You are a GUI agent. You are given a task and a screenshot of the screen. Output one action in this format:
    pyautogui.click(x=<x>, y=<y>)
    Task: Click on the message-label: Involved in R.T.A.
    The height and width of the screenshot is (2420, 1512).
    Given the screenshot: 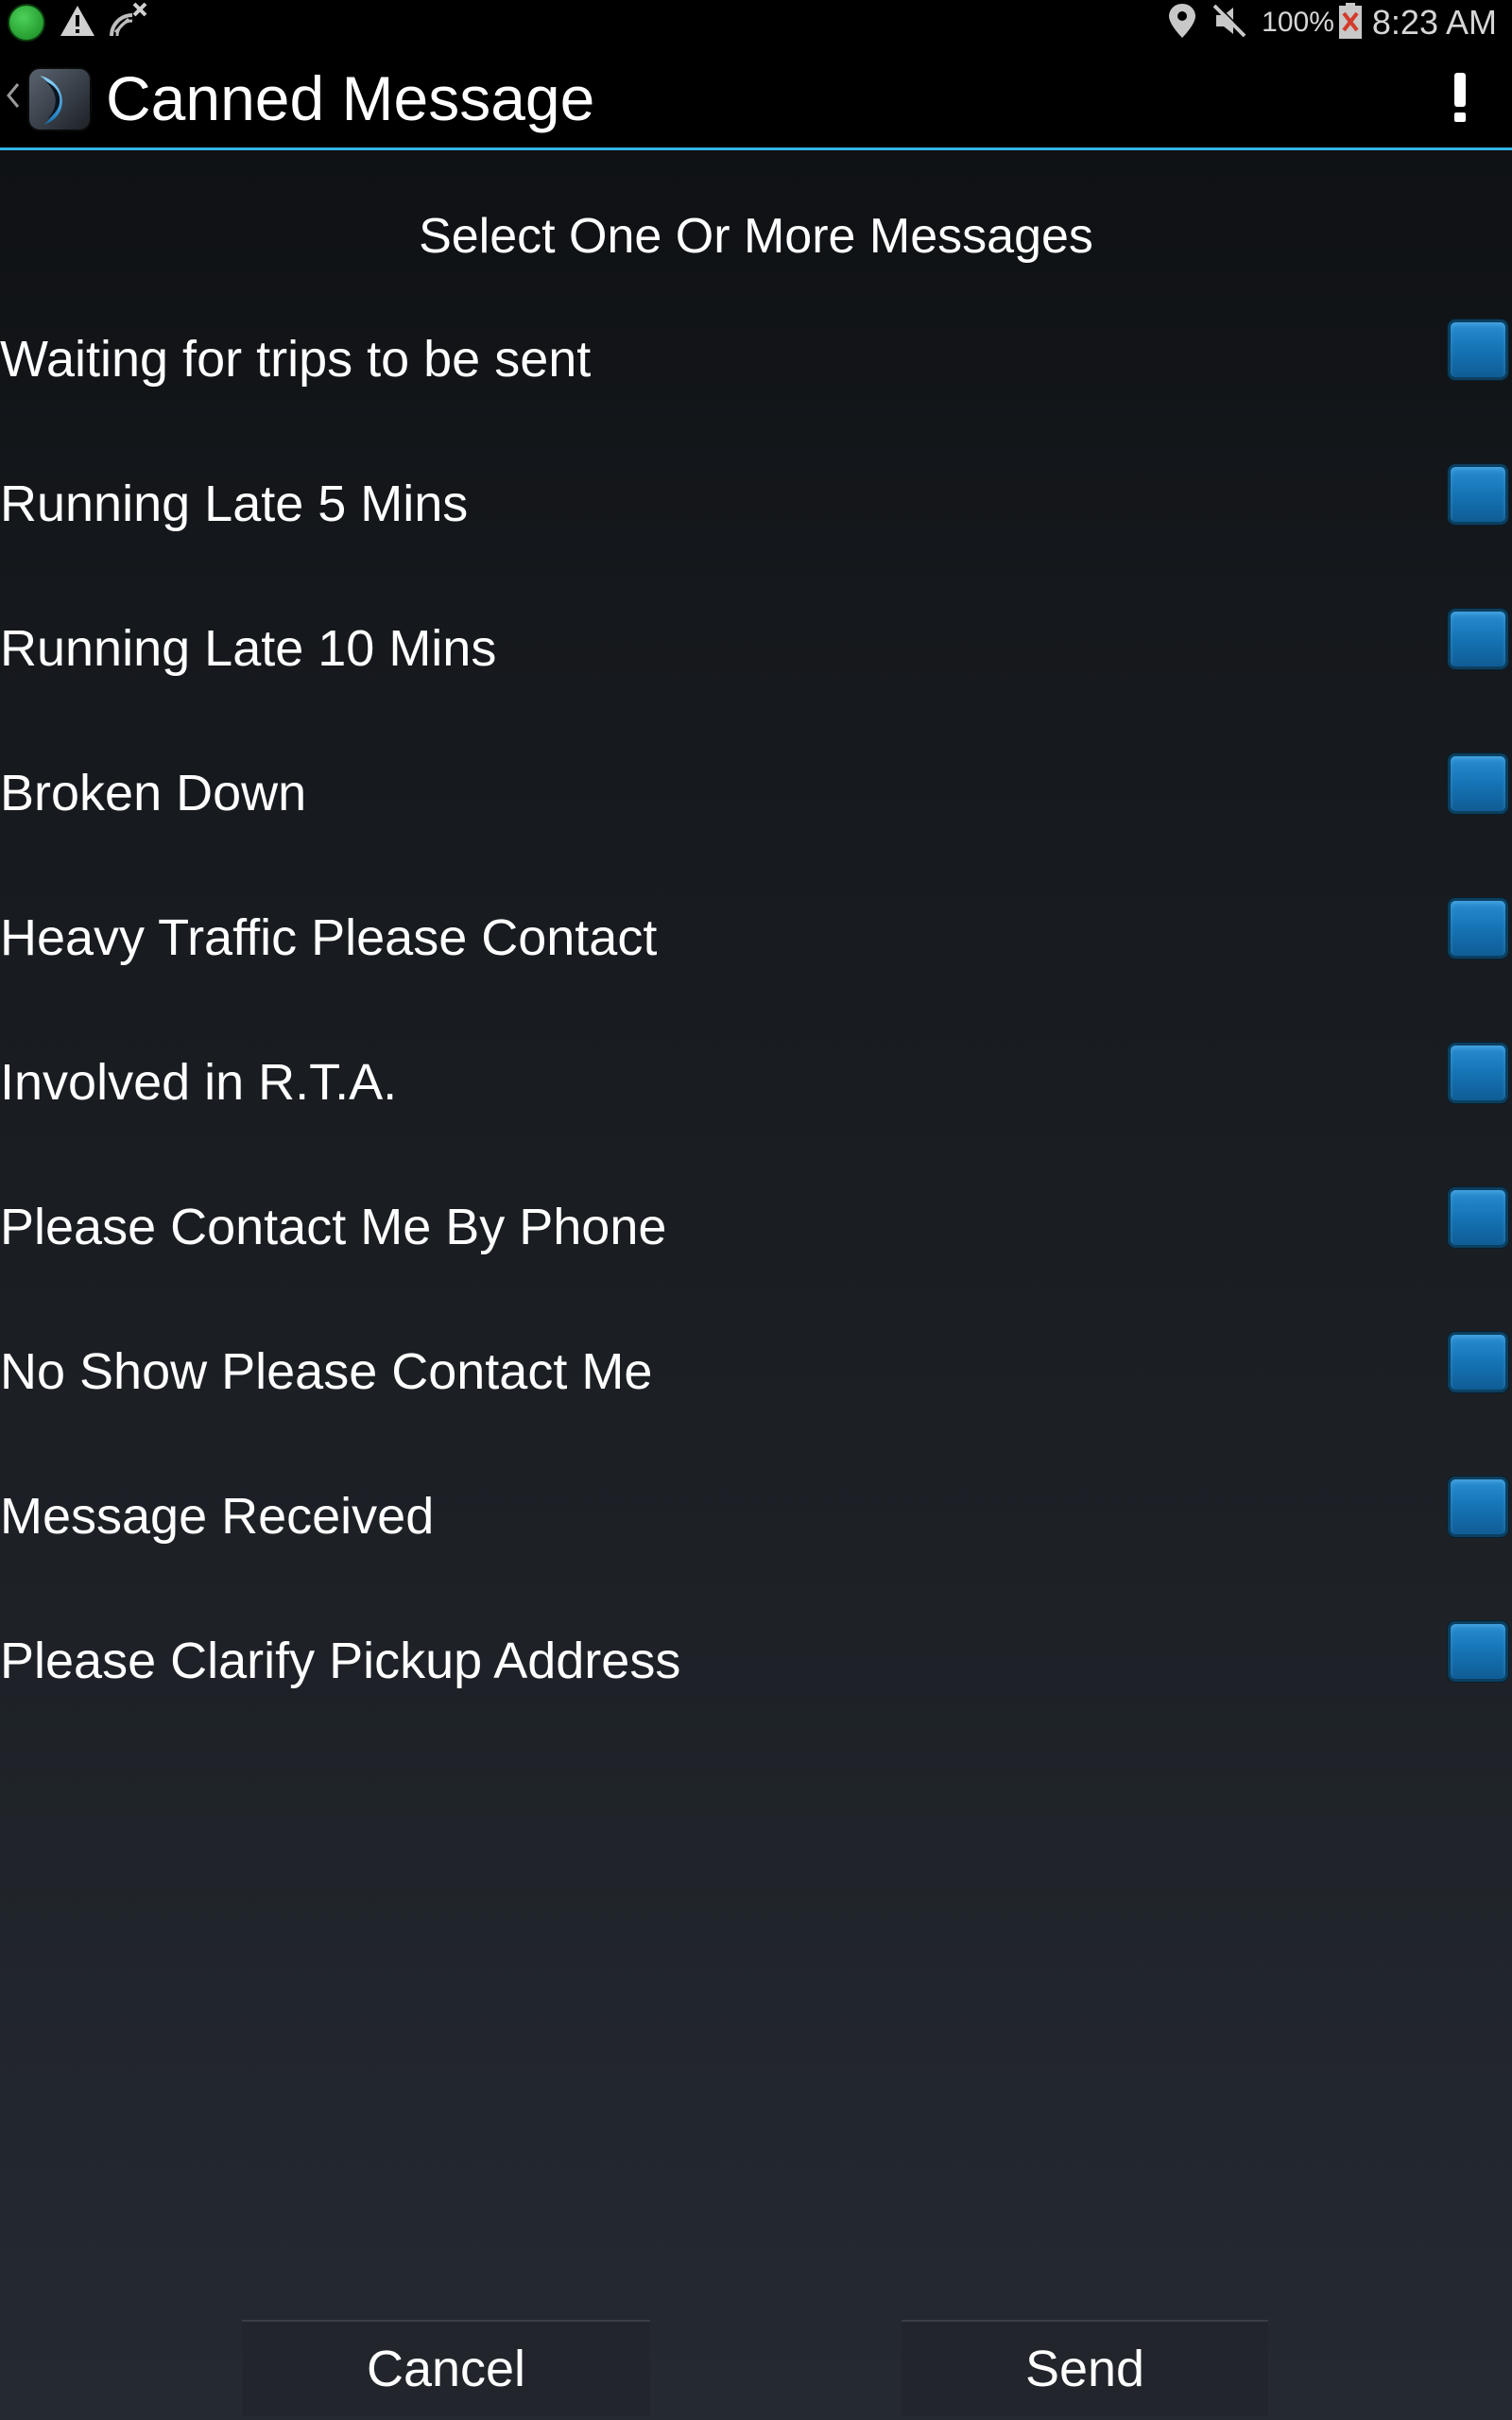 What is the action you would take?
    pyautogui.click(x=199, y=1082)
    